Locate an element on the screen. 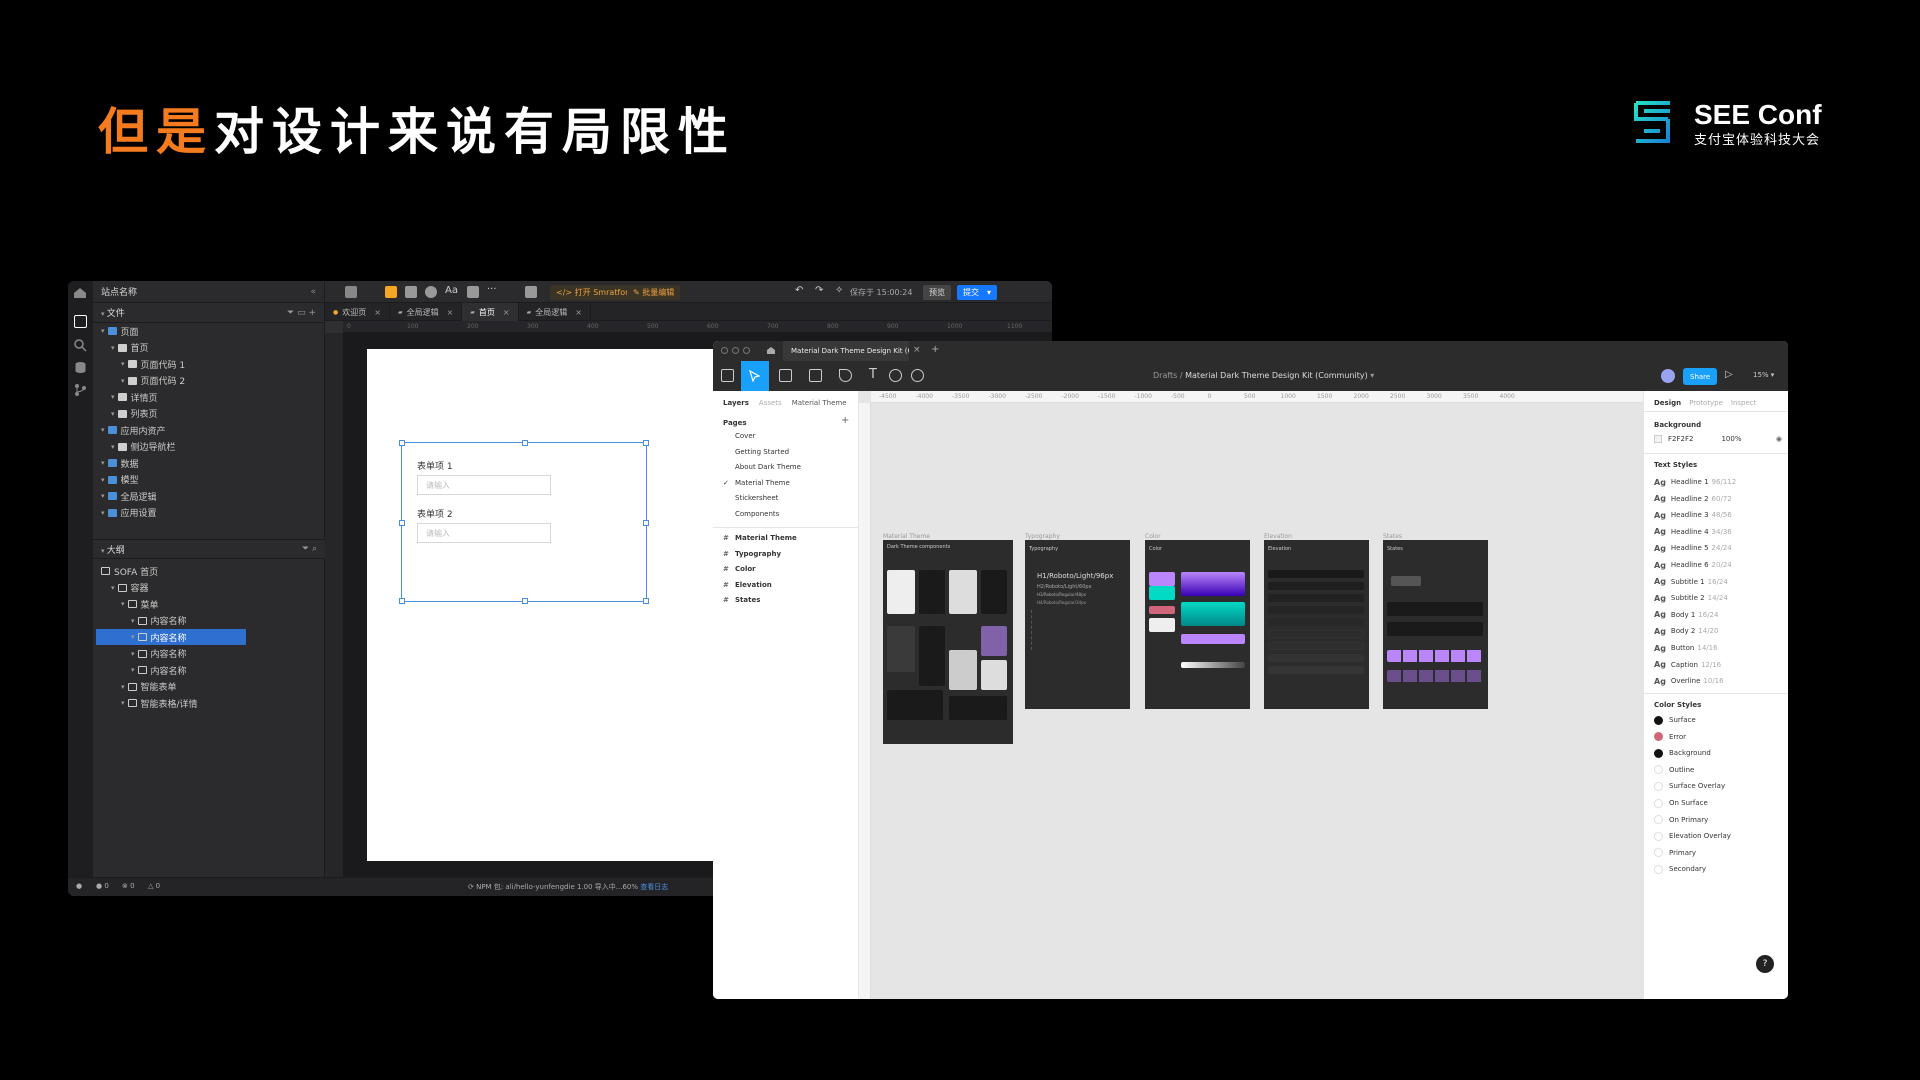 Image resolution: width=1920 pixels, height=1080 pixels. text-style-icon: Aa is located at coordinates (451, 290).